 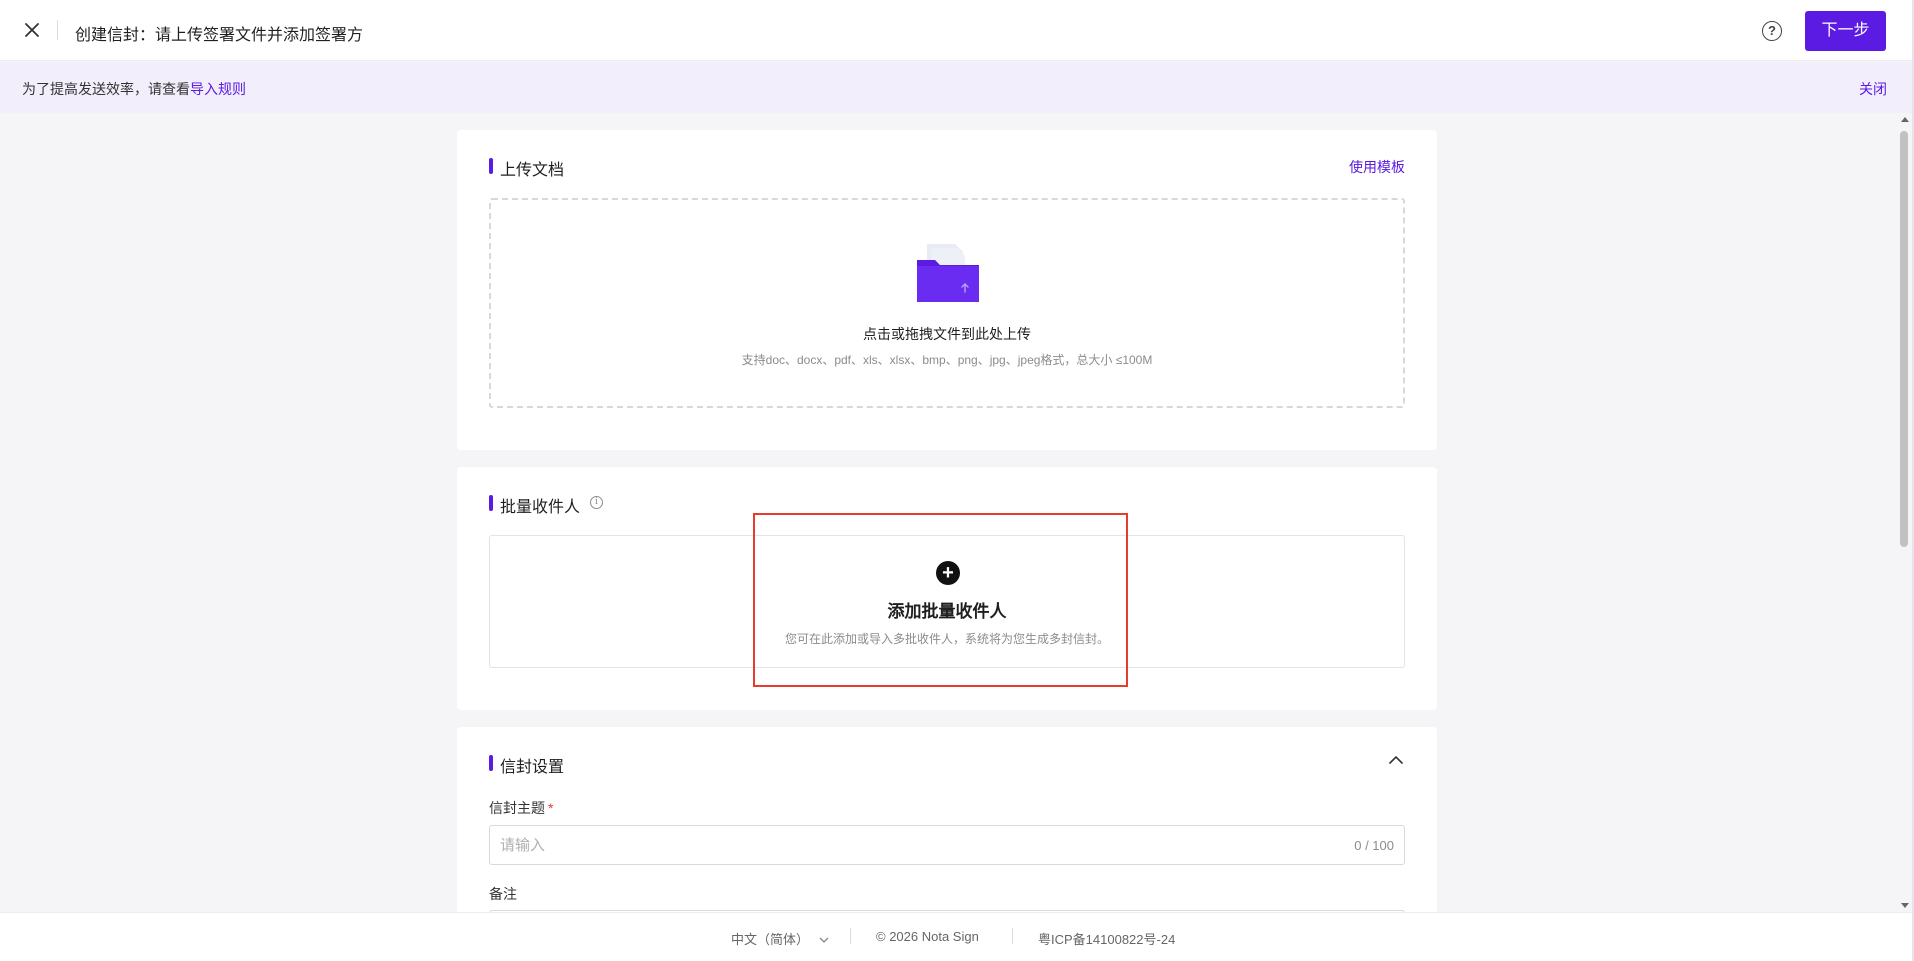 I want to click on collapse-chevron-up-icon, so click(x=1396, y=760).